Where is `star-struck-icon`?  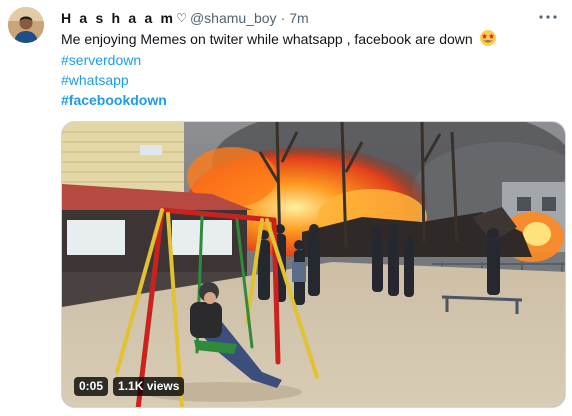
star-struck-icon is located at coordinates (488, 40).